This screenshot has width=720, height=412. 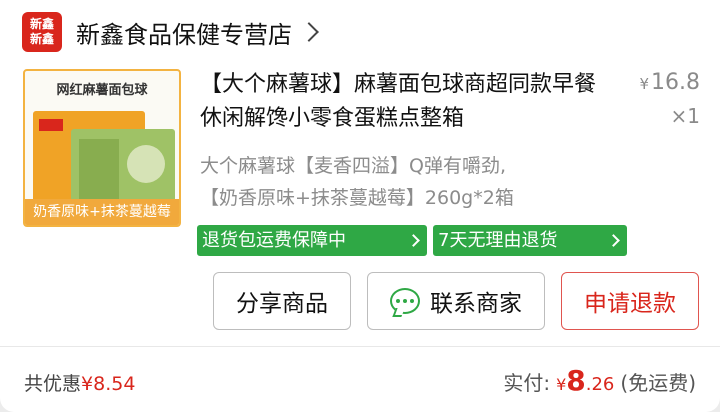 What do you see at coordinates (658, 383) in the screenshot?
I see `paid-shipping-note: (免运费)` at bounding box center [658, 383].